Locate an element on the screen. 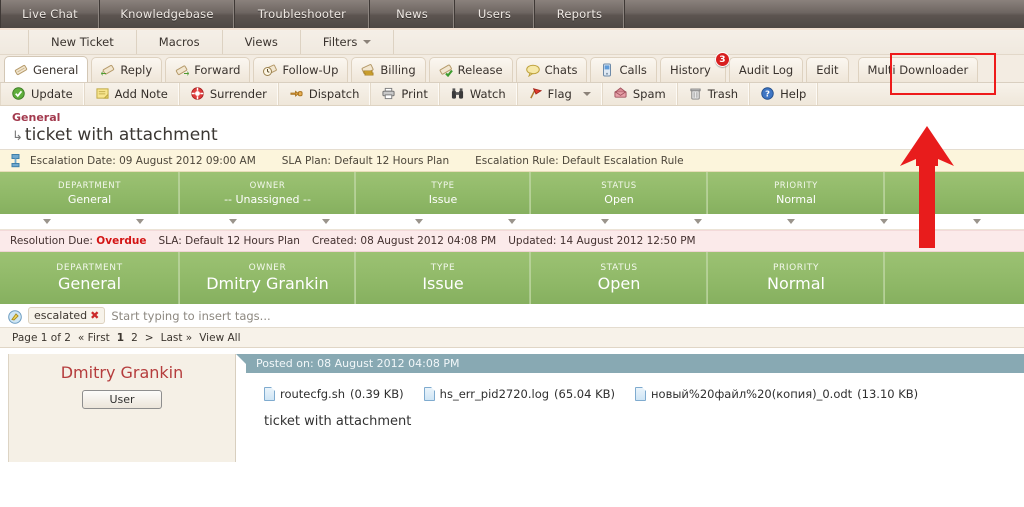 The width and height of the screenshot is (1024, 507). nav-item-live-chat: Live Chat is located at coordinates (50, 14).